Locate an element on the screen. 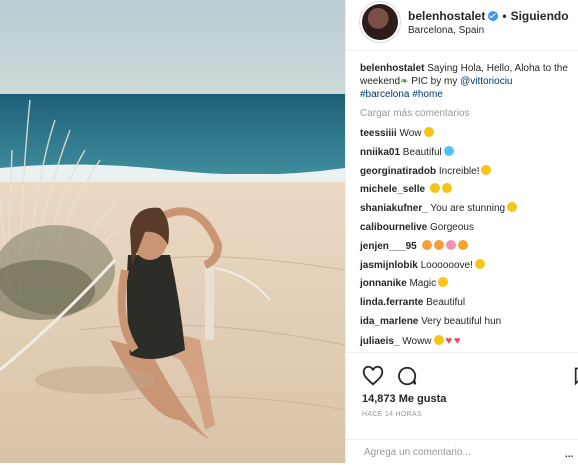 This screenshot has width=578, height=465. comment-icon is located at coordinates (407, 376).